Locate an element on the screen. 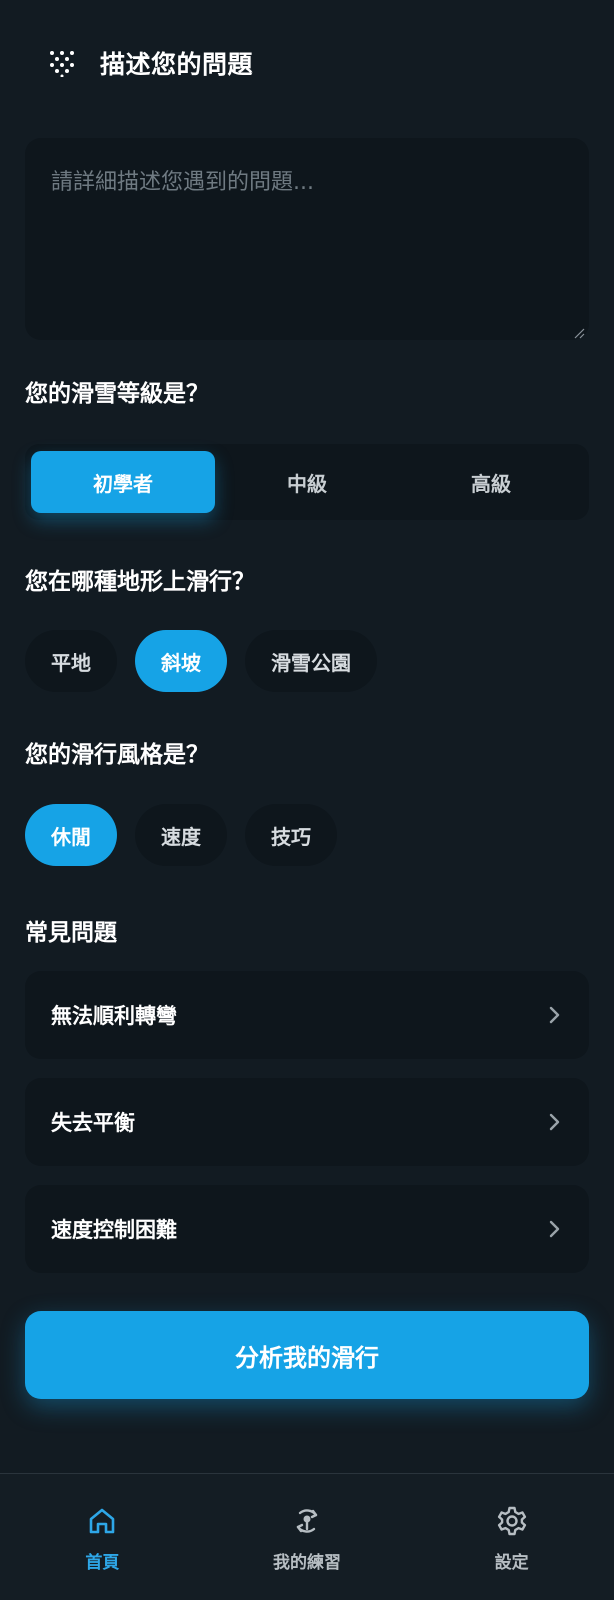 This screenshot has width=614, height=1600. level-segmented-control: 初學者 中級 高級 is located at coordinates (307, 482).